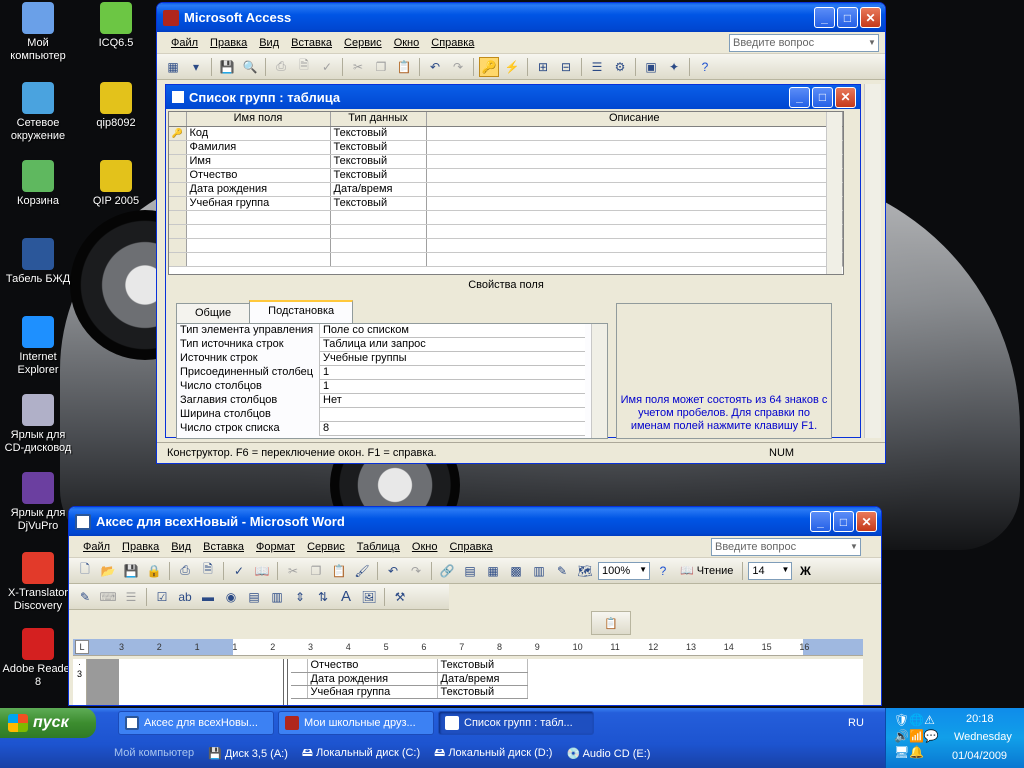  What do you see at coordinates (154, 571) in the screenshot?
I see `permission-icon: 🔒` at bounding box center [154, 571].